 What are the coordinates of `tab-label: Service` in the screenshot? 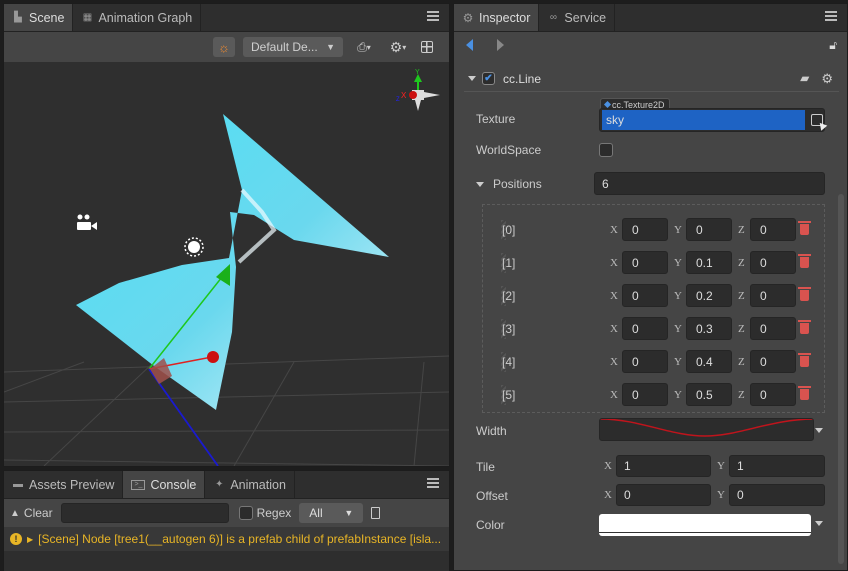 It's located at (585, 17).